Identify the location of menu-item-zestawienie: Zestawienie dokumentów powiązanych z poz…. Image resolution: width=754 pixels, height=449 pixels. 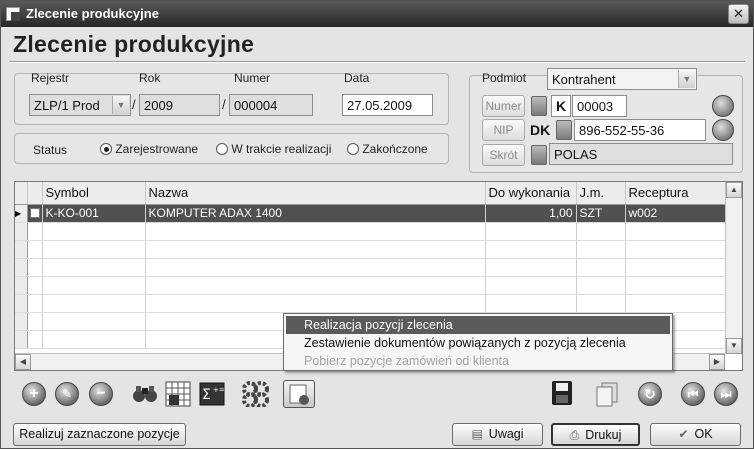
(478, 343).